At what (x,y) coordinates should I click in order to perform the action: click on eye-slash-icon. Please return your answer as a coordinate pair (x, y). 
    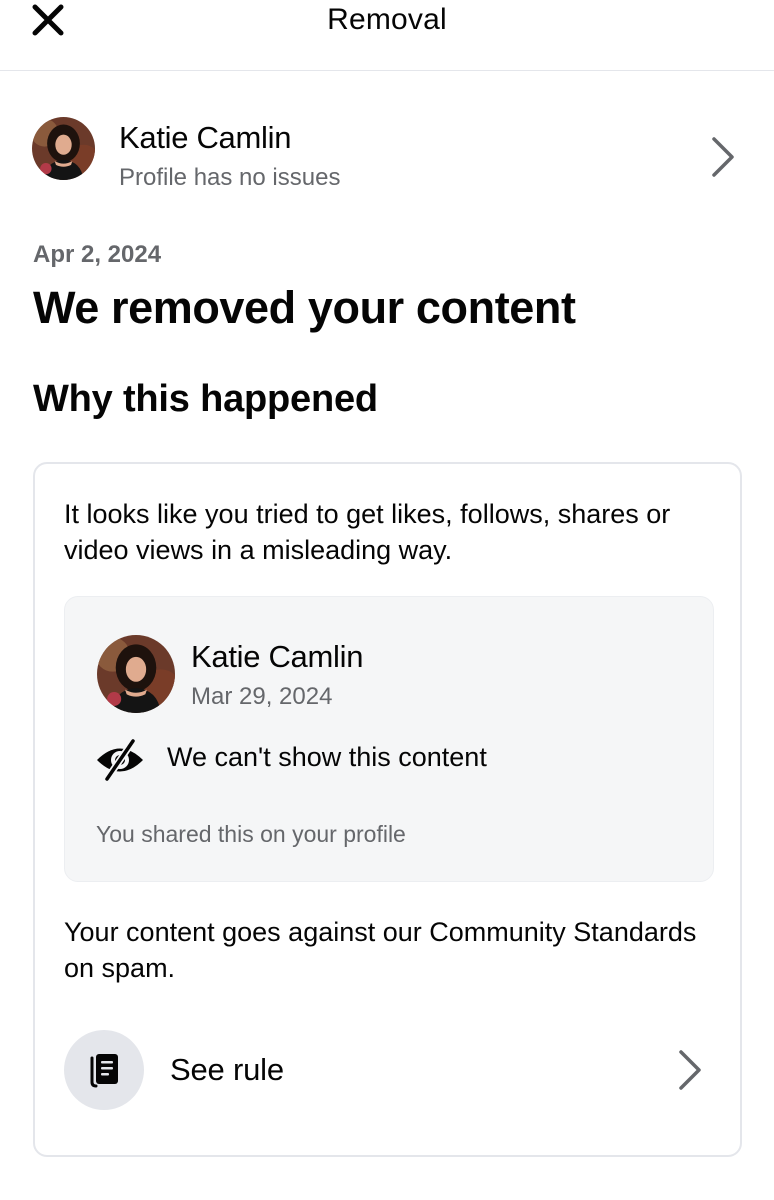
    Looking at the image, I should click on (120, 760).